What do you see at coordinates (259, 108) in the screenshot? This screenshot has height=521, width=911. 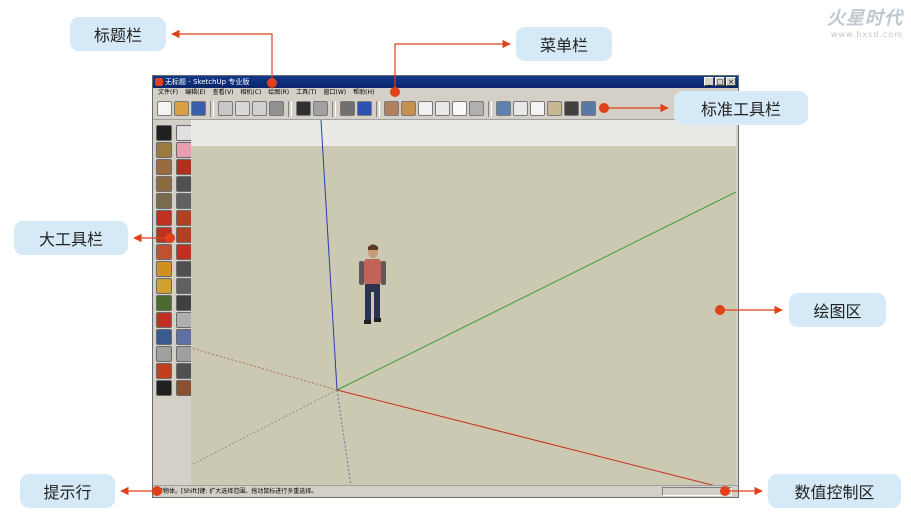 I see `paste-icon` at bounding box center [259, 108].